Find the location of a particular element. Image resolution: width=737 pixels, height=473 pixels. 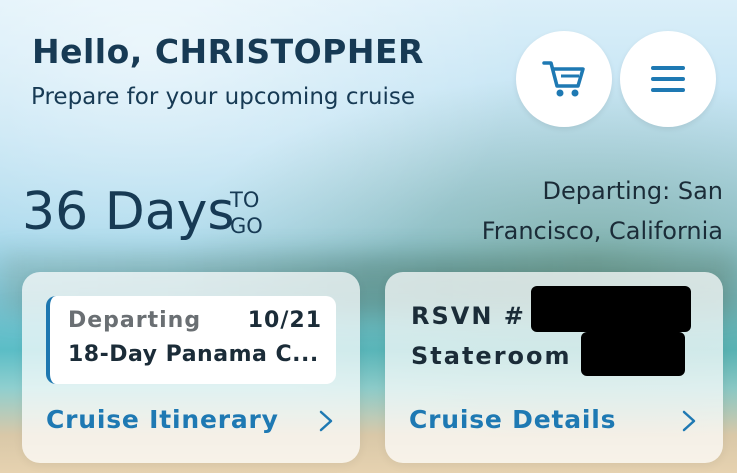

greeting-heading: Hello, CHRISTOPHER is located at coordinates (228, 51).